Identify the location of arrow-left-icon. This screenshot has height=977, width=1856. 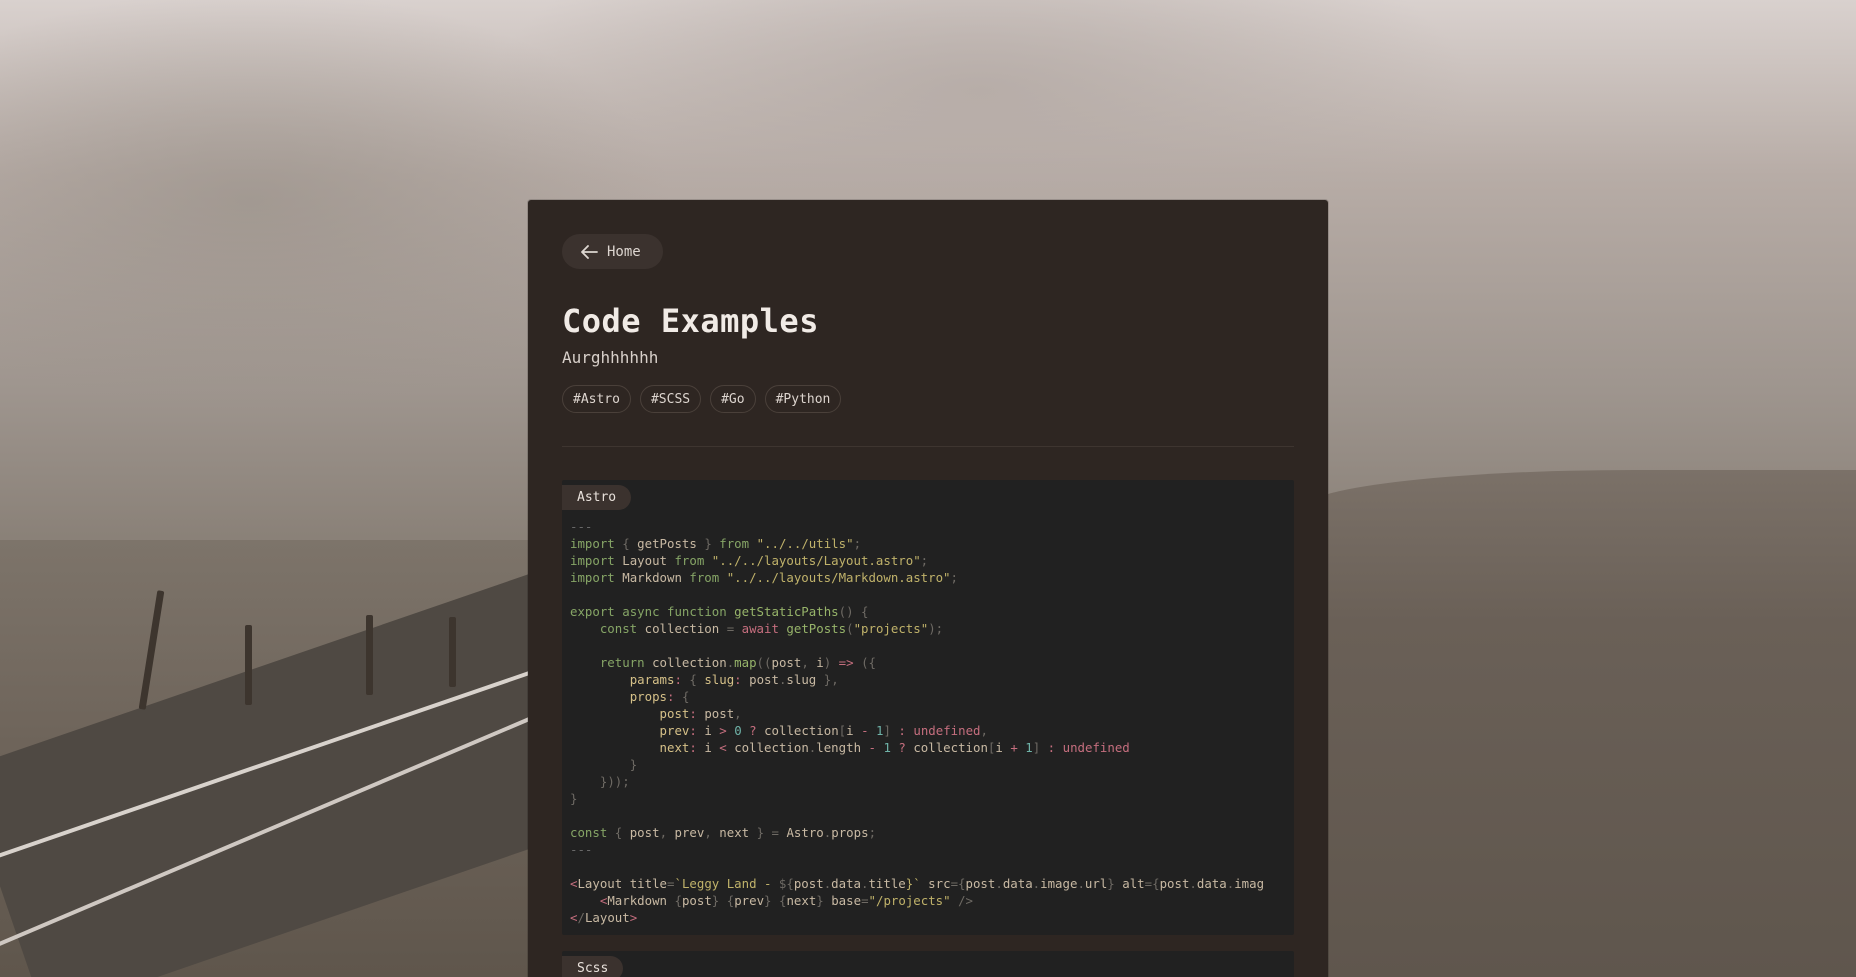
(589, 251).